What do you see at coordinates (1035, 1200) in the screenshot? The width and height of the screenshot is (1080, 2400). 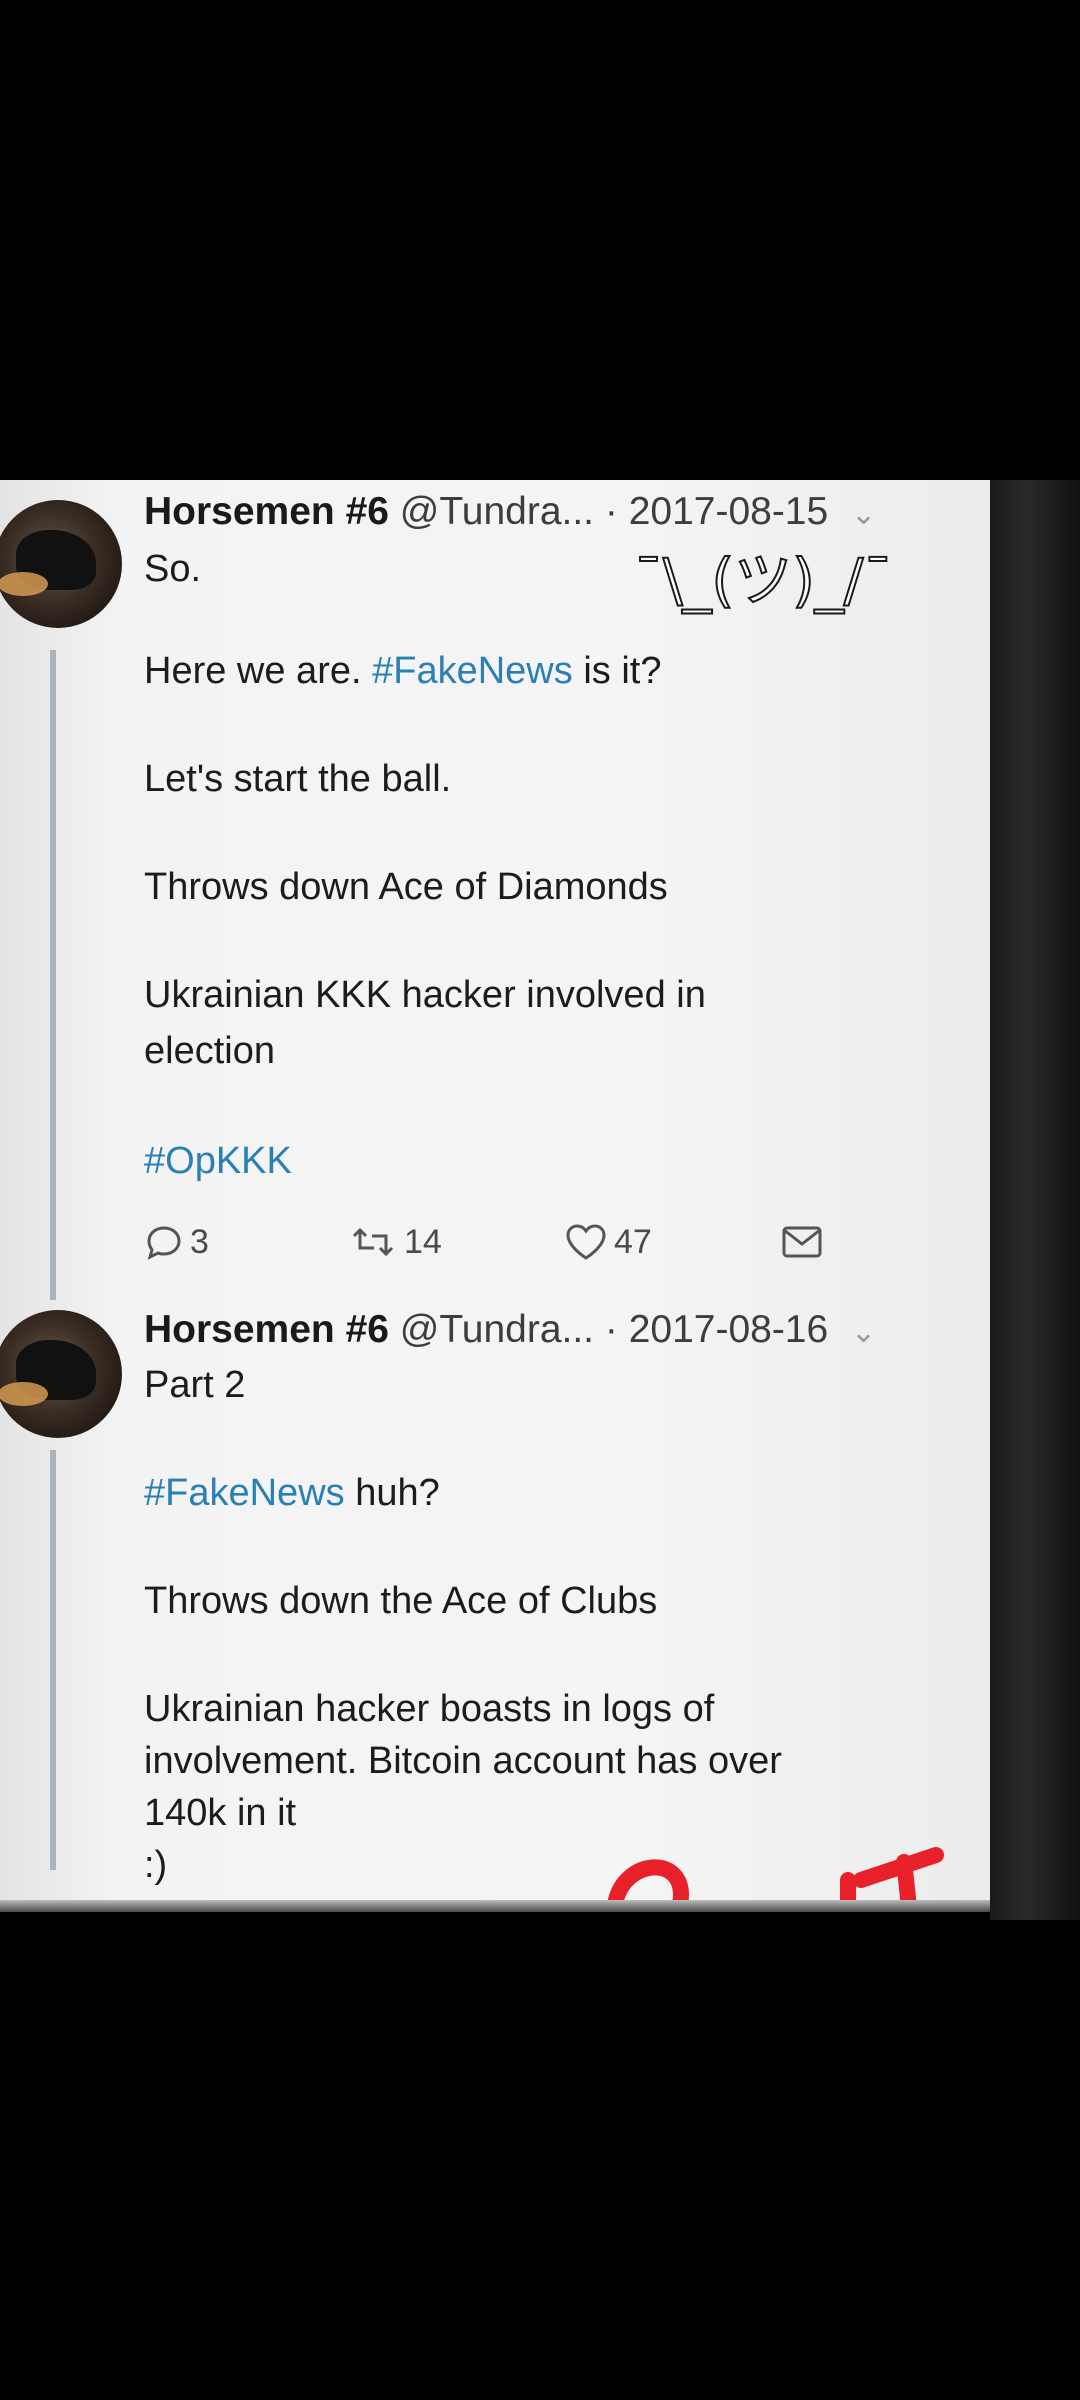 I see `device-bezel` at bounding box center [1035, 1200].